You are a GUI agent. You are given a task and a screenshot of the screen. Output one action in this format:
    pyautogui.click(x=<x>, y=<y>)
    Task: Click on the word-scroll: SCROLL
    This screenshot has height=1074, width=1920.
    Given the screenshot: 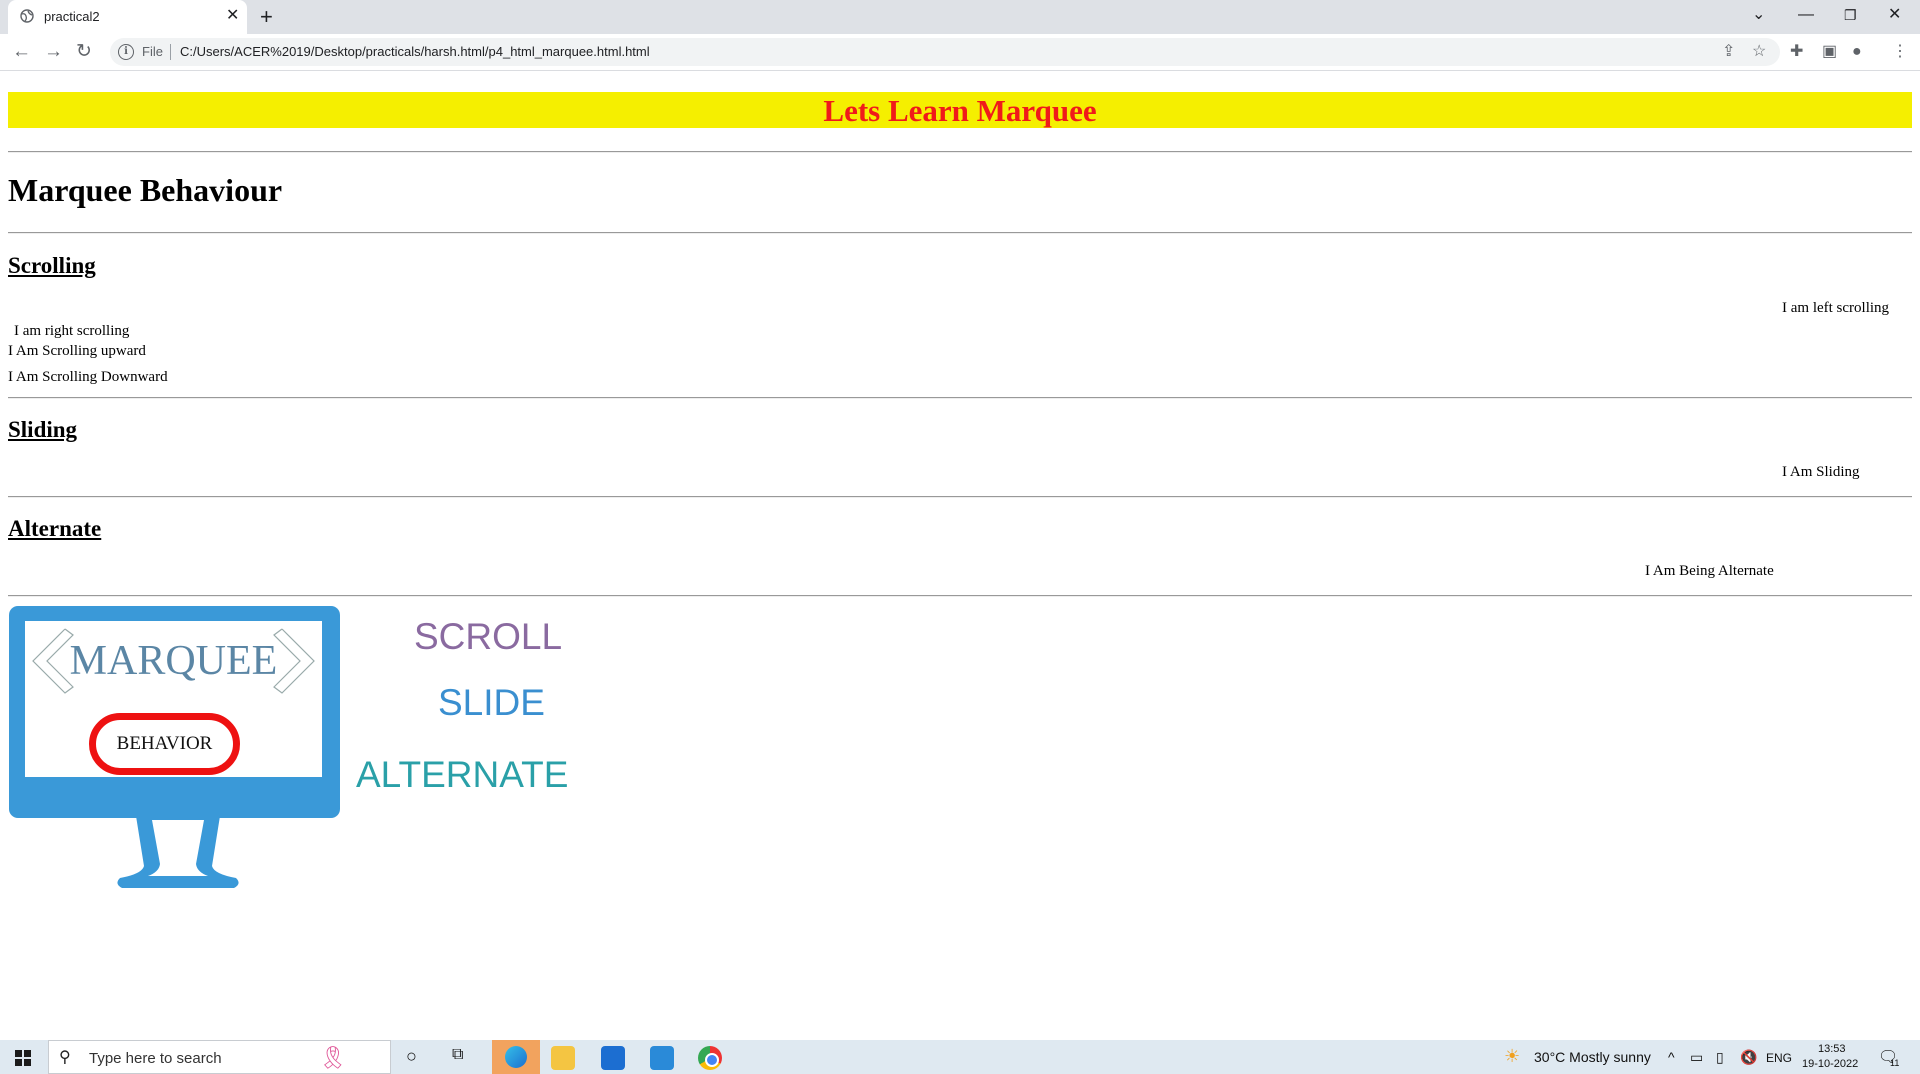 What is the action you would take?
    pyautogui.click(x=488, y=636)
    